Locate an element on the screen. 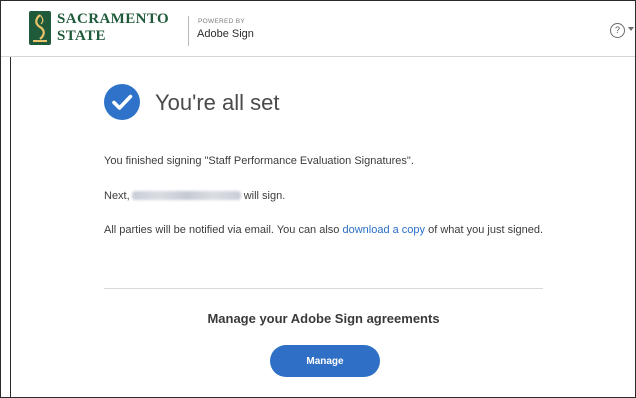 This screenshot has height=398, width=636. panel-left-border is located at coordinates (10, 227).